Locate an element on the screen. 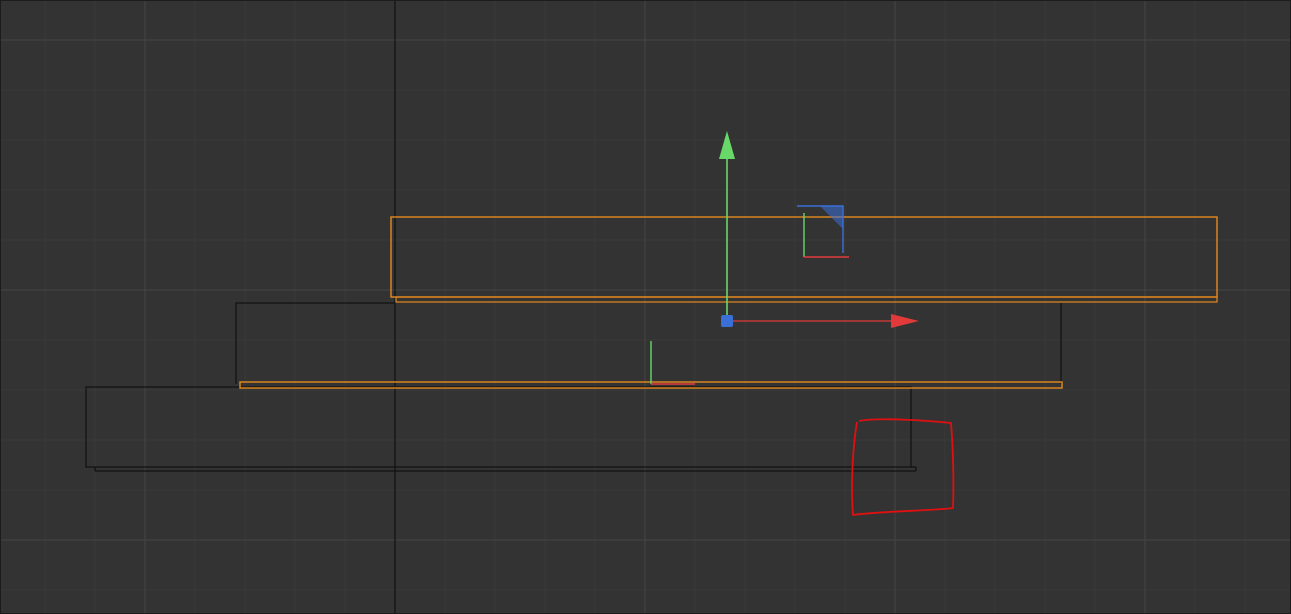  object-box-middle is located at coordinates (648, 343).